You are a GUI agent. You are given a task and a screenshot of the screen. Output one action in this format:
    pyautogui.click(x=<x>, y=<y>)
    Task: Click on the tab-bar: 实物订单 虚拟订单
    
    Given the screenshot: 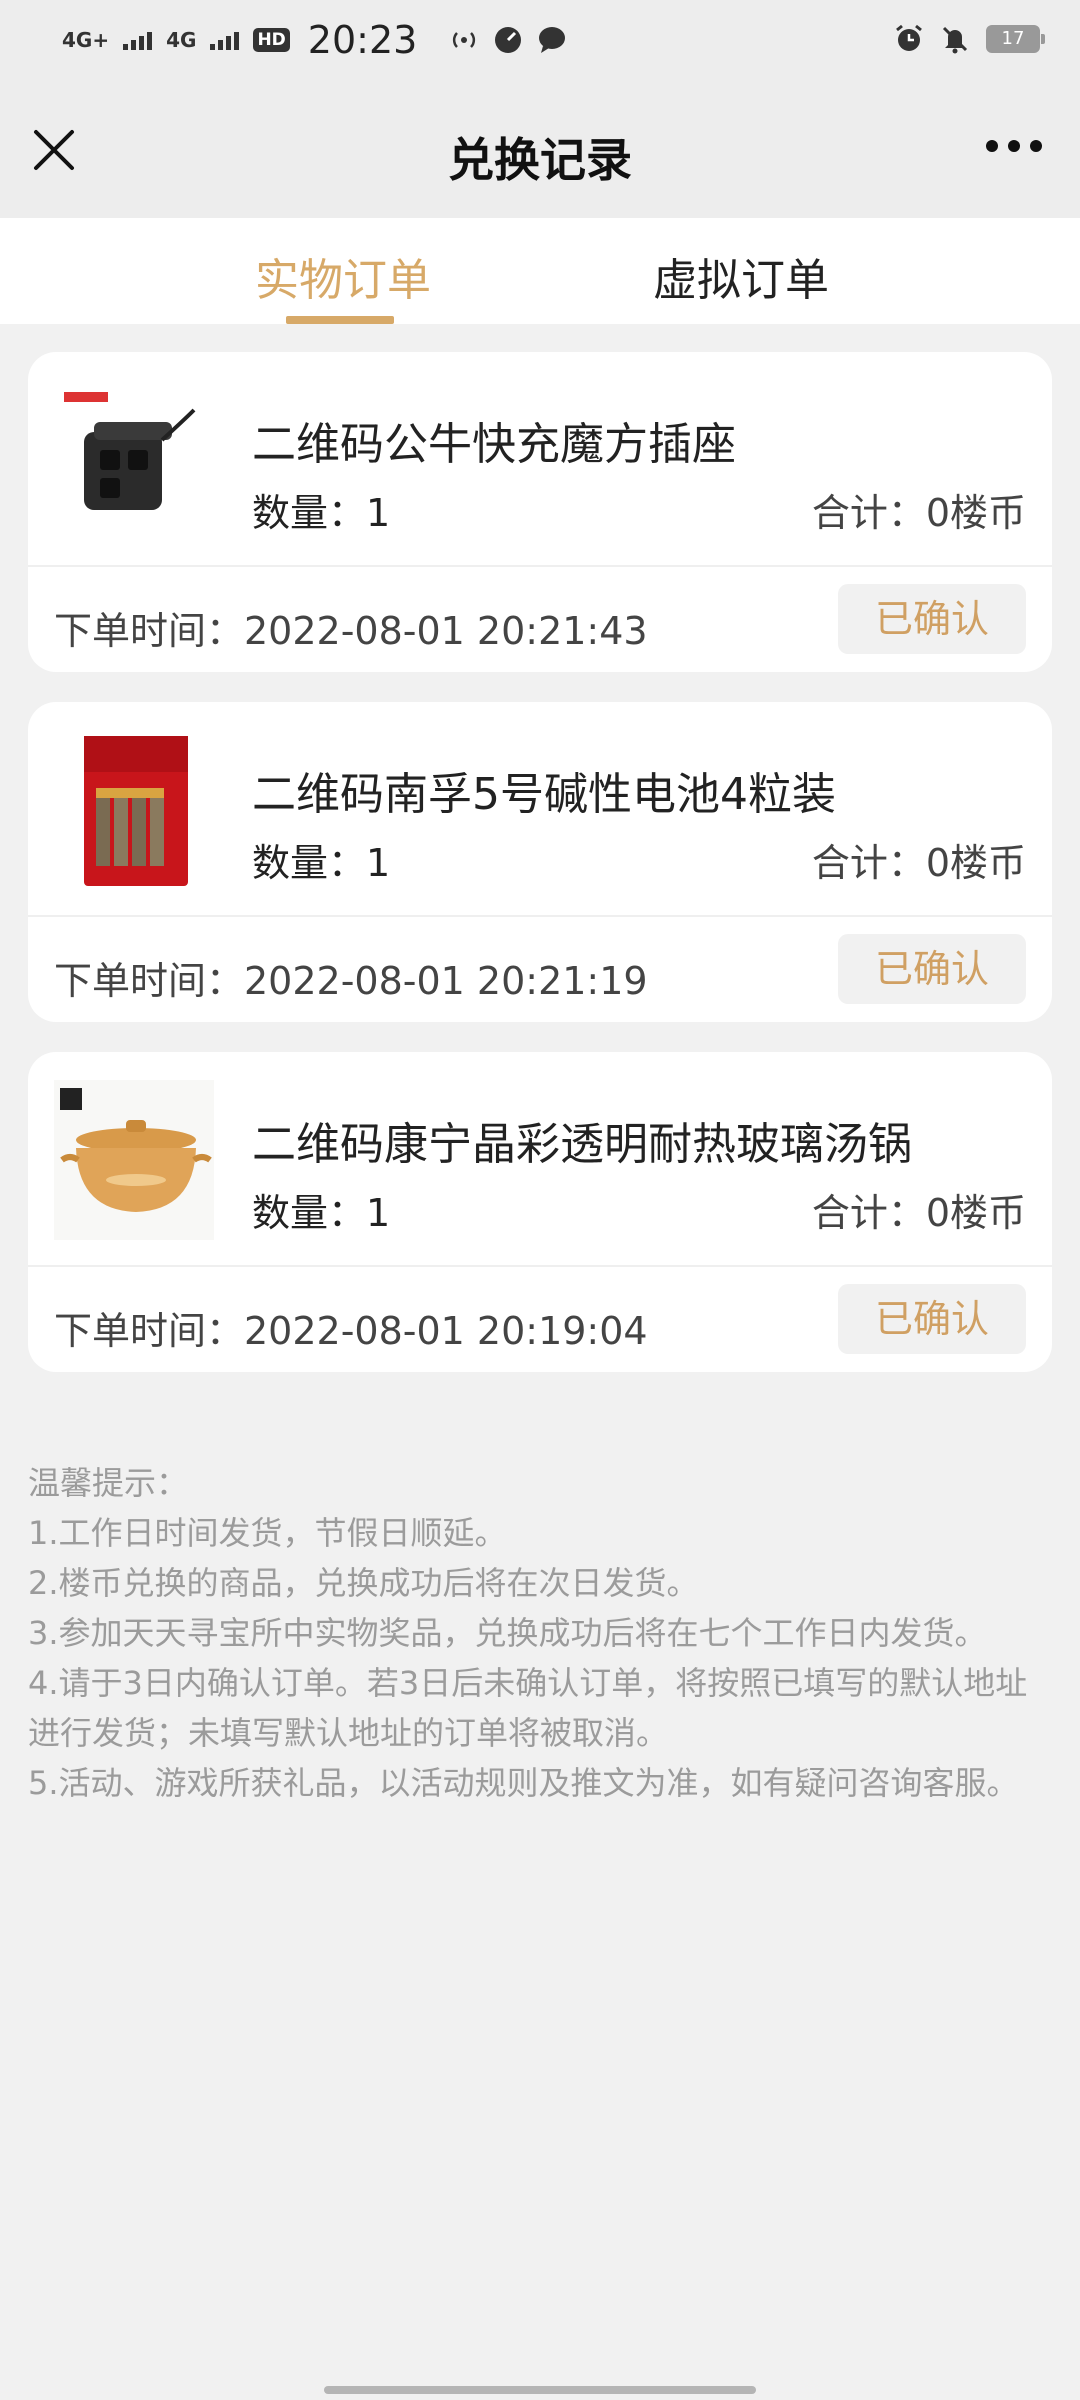 What is the action you would take?
    pyautogui.click(x=540, y=271)
    